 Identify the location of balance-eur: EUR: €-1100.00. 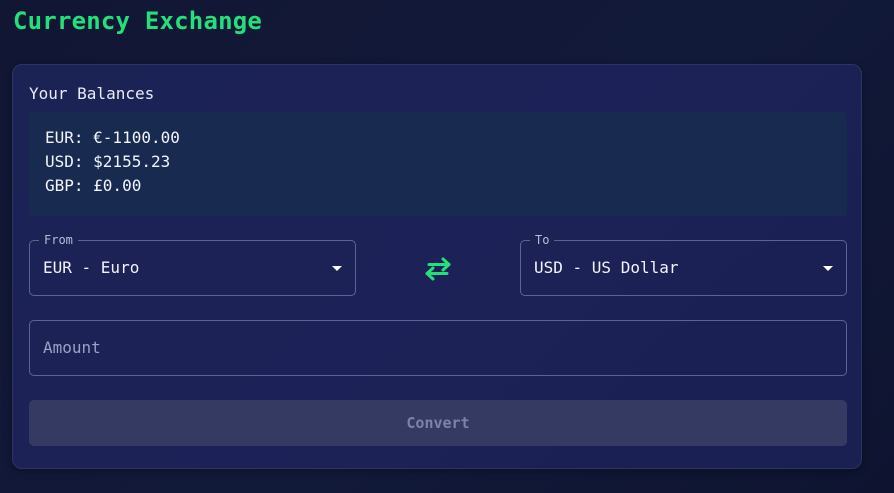
(112, 137).